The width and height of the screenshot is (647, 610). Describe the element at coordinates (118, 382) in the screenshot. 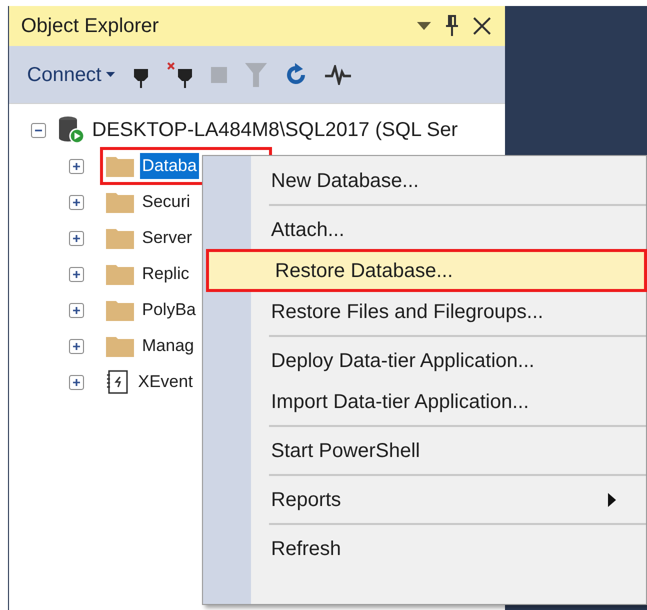

I see `event-session-icon` at that location.